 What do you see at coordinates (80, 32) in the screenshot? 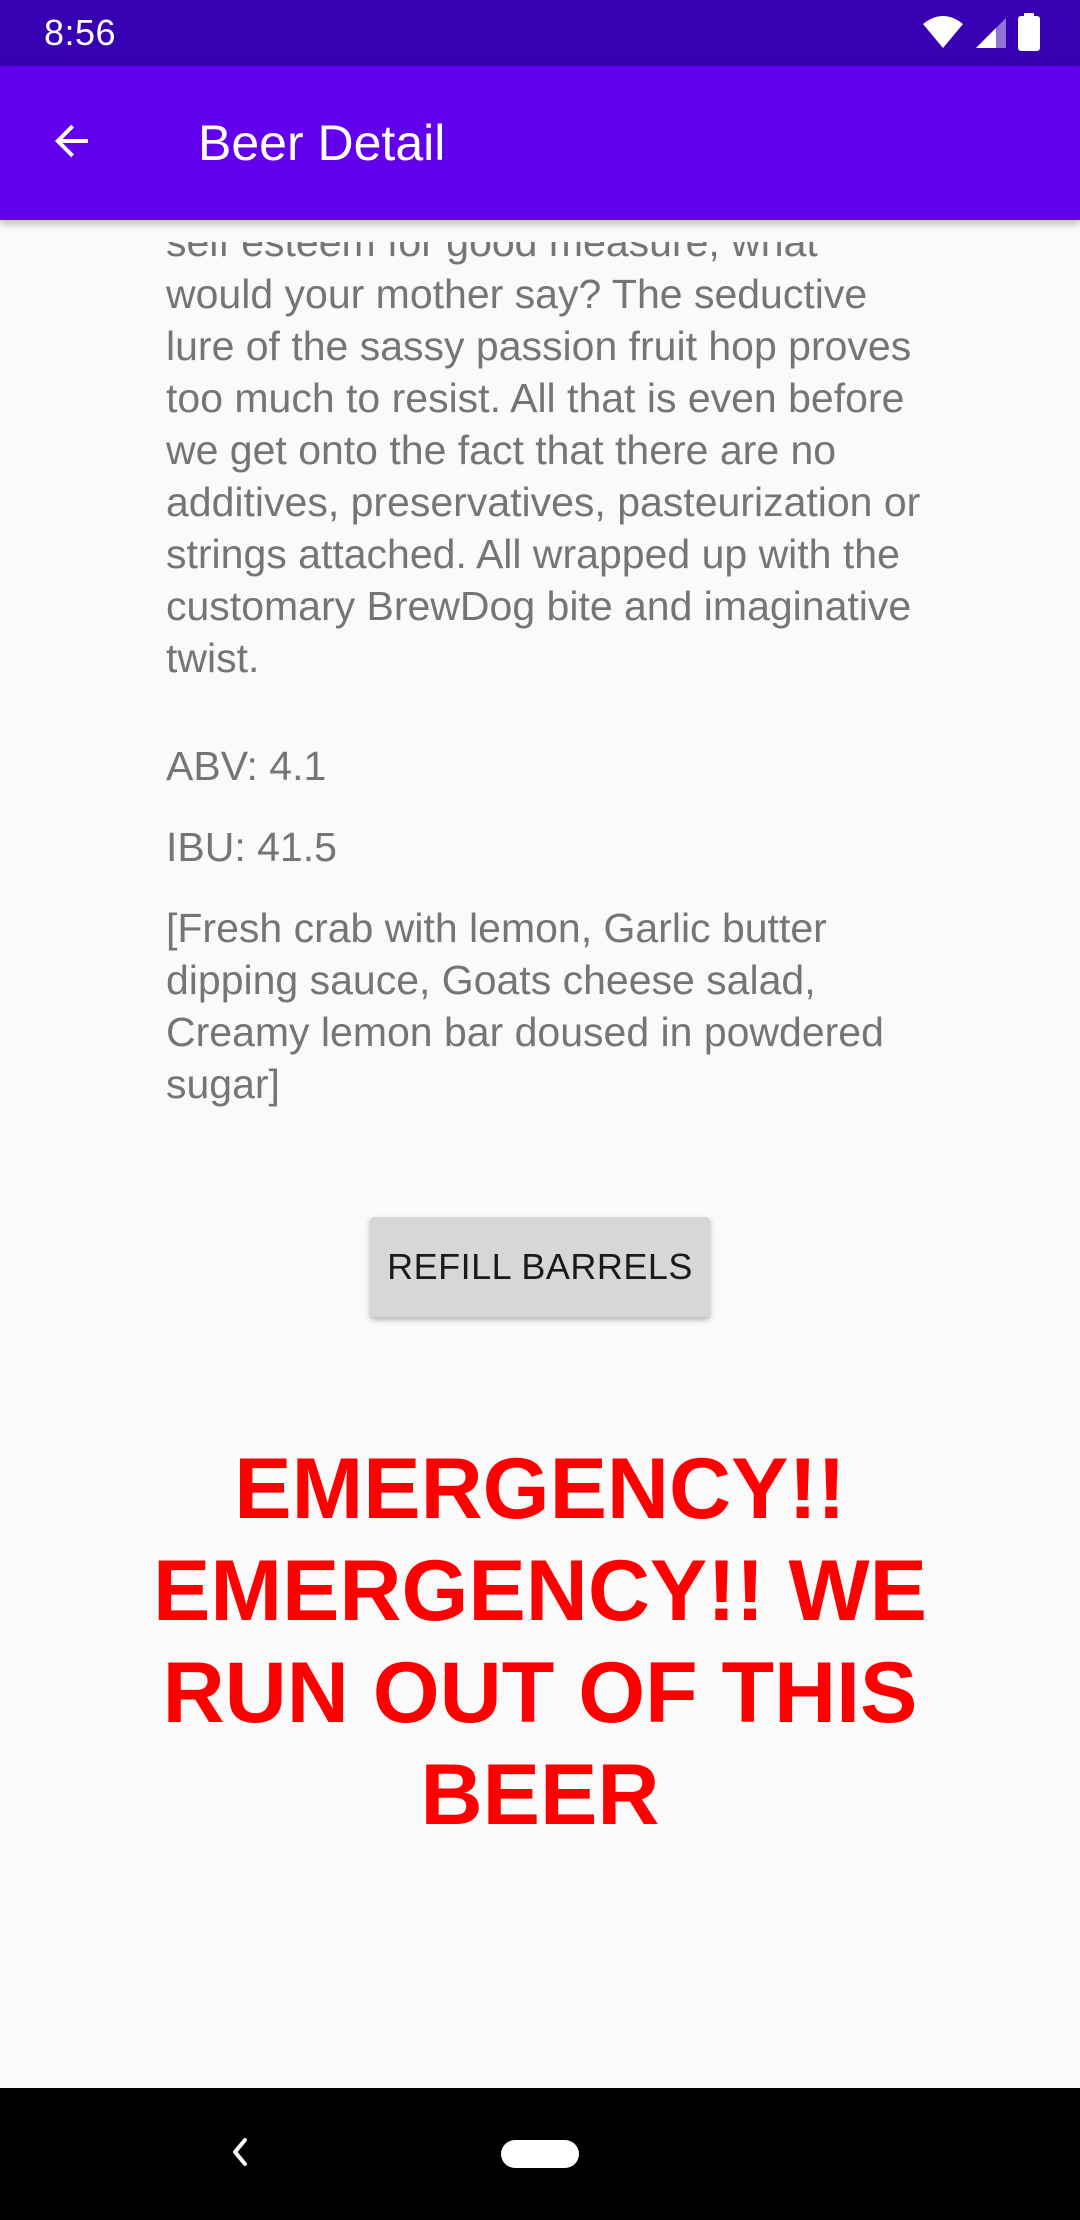
I see `status-time: 8:56` at bounding box center [80, 32].